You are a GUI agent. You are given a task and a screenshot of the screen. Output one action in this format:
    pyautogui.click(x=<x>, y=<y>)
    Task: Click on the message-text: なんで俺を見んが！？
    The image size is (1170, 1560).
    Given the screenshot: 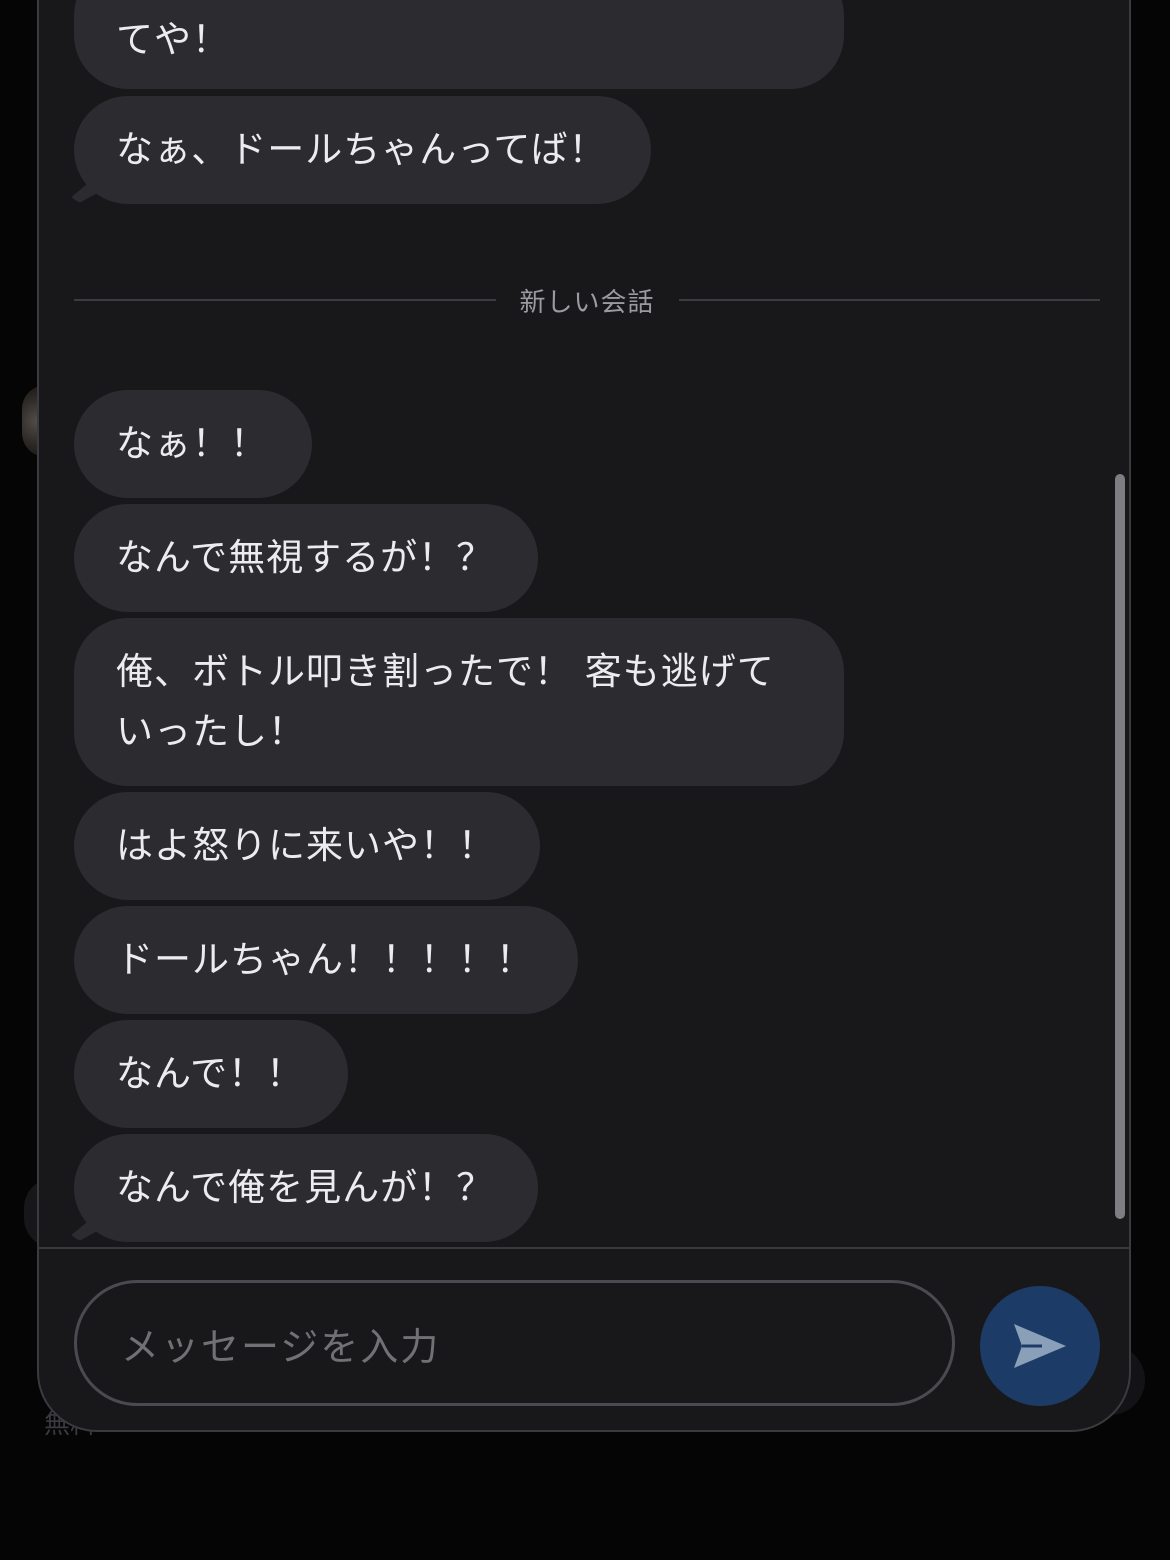 What is the action you would take?
    pyautogui.click(x=305, y=1187)
    